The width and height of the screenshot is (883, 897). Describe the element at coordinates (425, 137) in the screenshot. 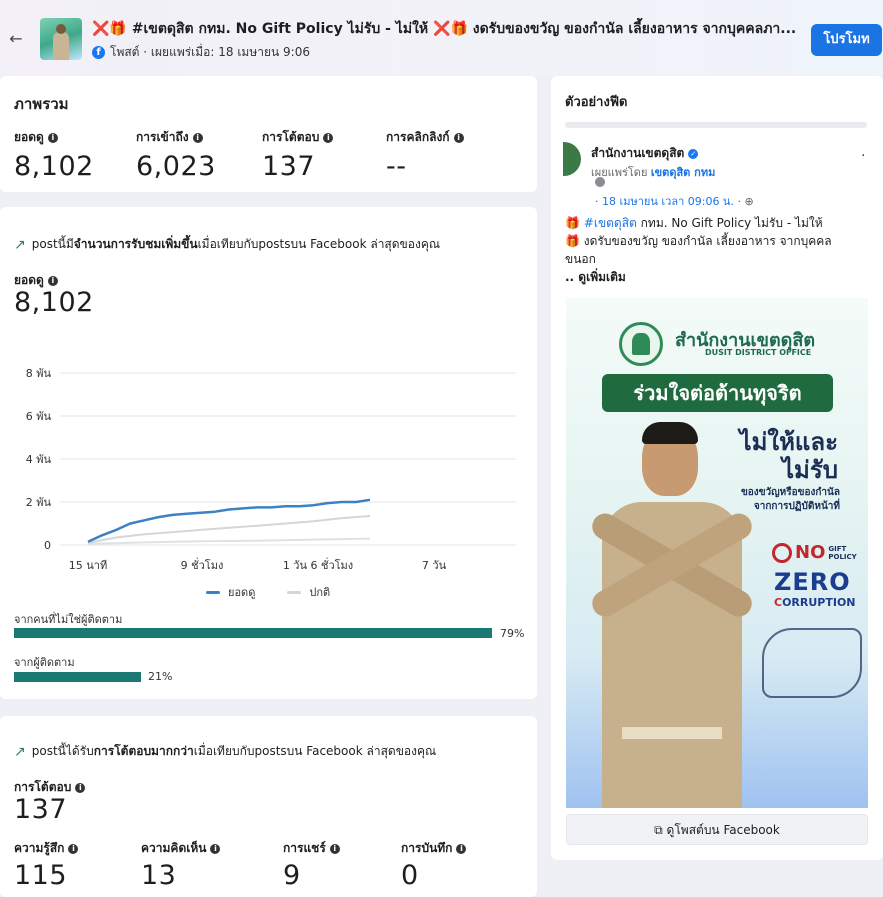

I see `metric-label: การคลิกลิงก์ i` at that location.